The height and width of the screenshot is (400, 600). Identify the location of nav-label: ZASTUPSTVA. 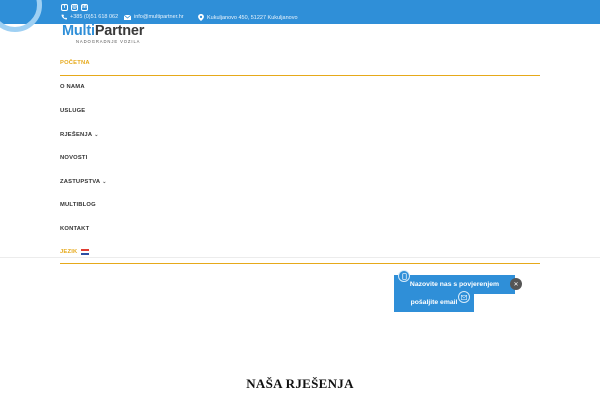
(80, 181).